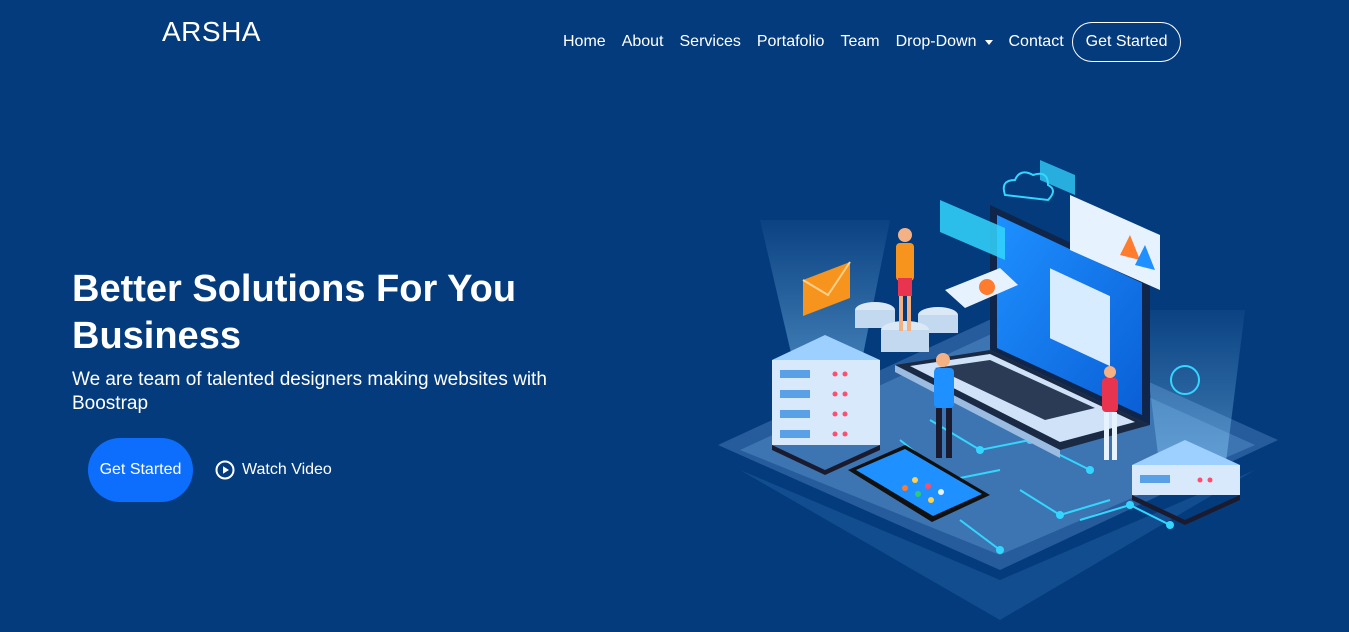  I want to click on nav-contact: Contact, so click(1036, 42).